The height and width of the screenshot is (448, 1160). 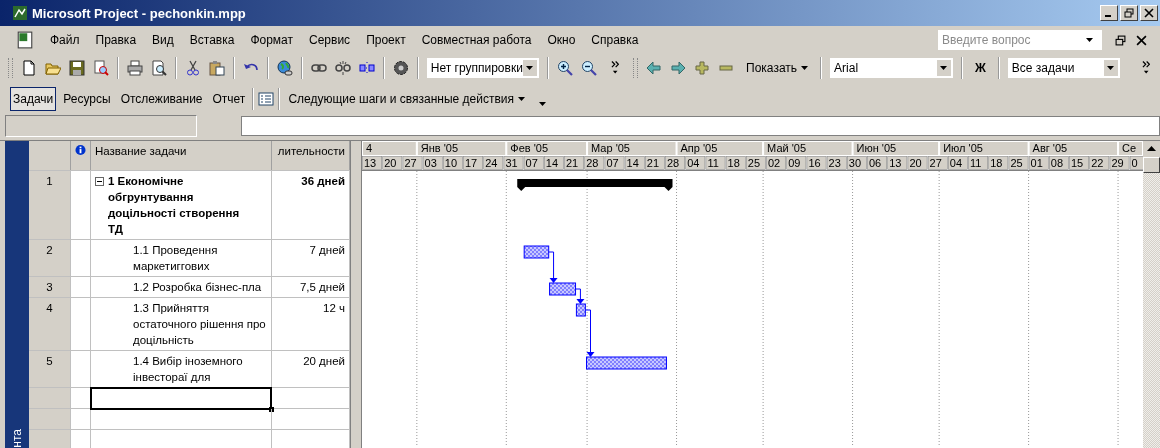 I want to click on toolbar-options-icon, so click(x=543, y=104).